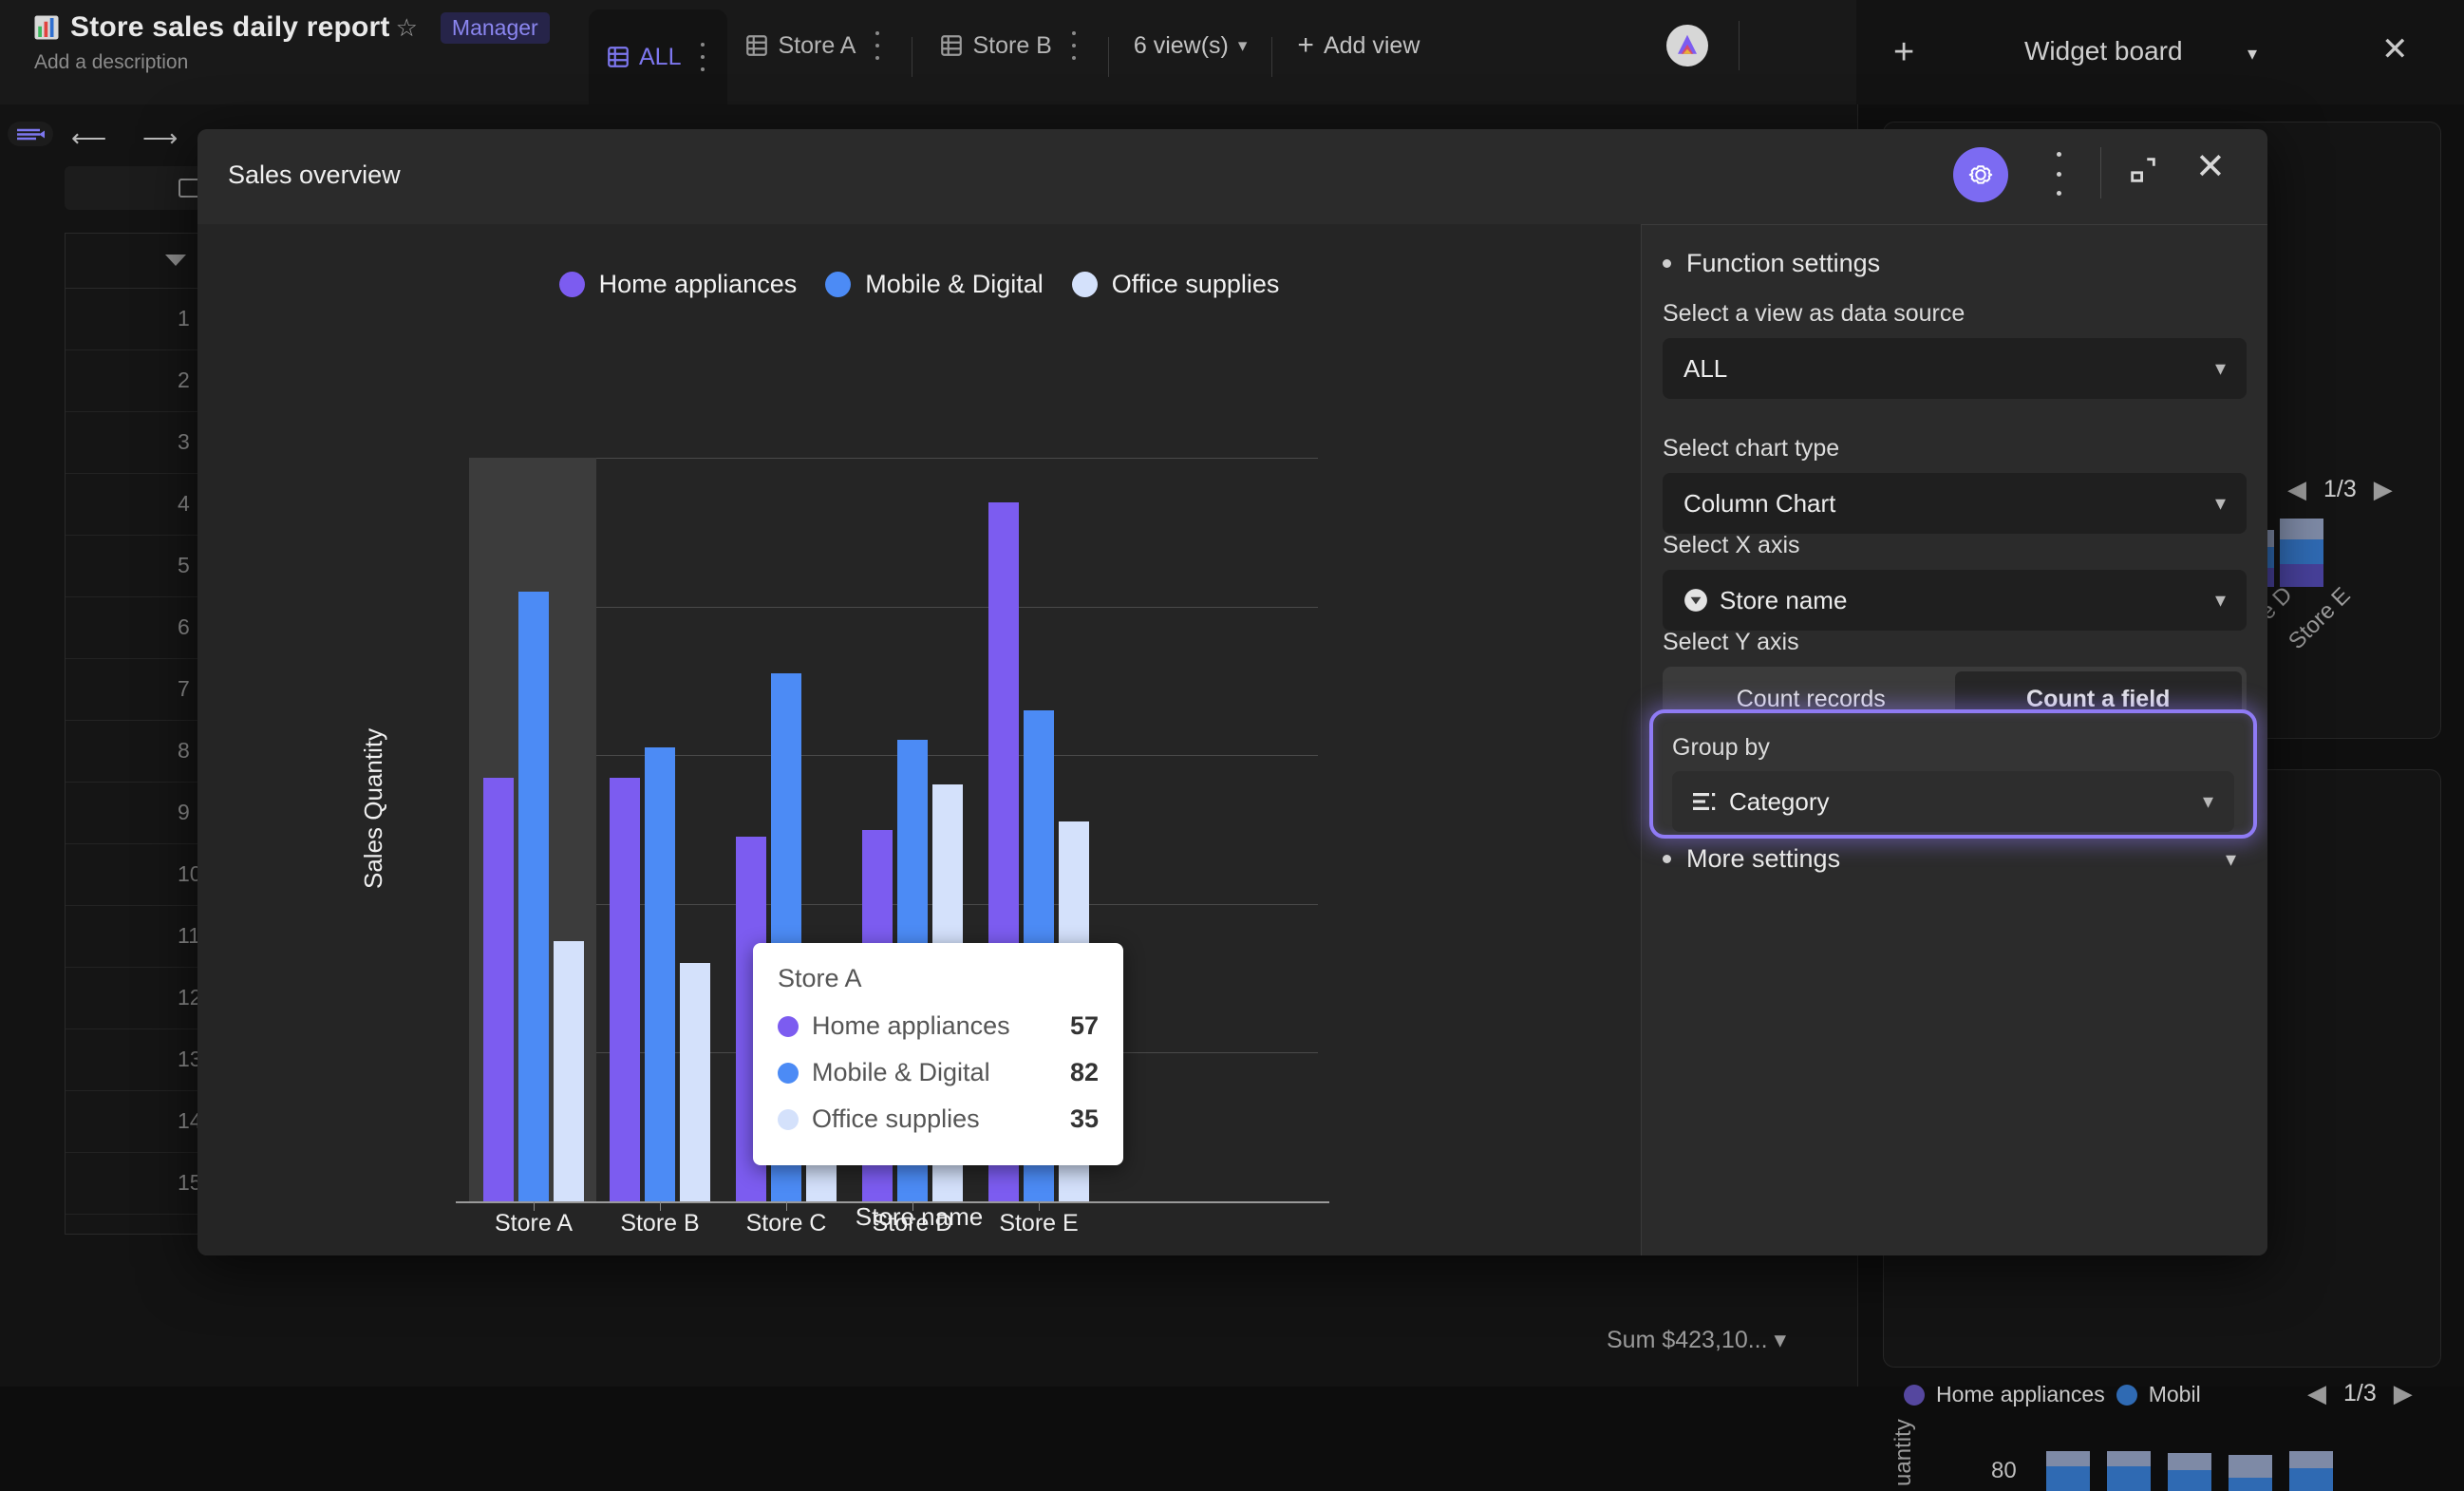 The width and height of the screenshot is (2464, 1491). What do you see at coordinates (1272, 57) in the screenshot?
I see `divider` at bounding box center [1272, 57].